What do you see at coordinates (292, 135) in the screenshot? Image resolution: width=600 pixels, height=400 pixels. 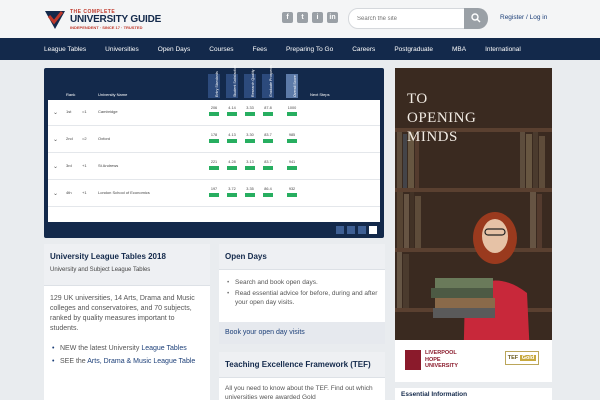 I see `overall-score-value: 985` at bounding box center [292, 135].